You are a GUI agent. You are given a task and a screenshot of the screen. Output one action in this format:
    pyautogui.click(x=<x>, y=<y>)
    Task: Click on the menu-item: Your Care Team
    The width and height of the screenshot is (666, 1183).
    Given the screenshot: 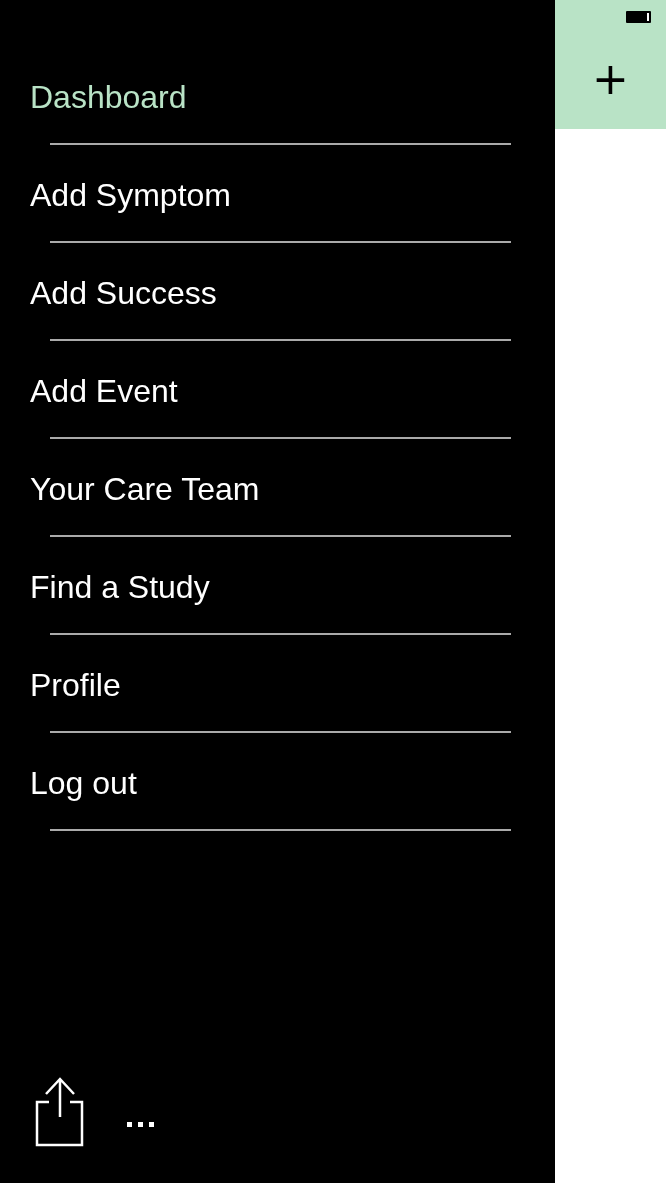 What is the action you would take?
    pyautogui.click(x=145, y=489)
    